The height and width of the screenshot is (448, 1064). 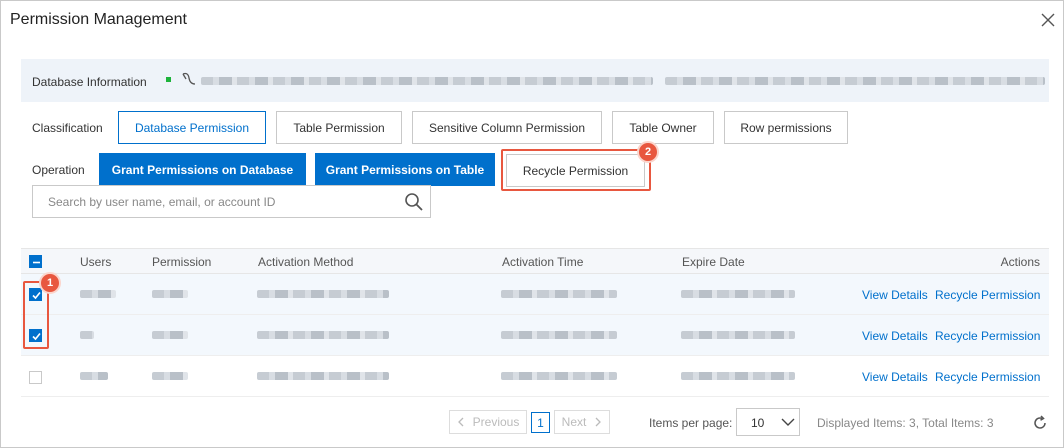 I want to click on column-users: Users, so click(x=96, y=262).